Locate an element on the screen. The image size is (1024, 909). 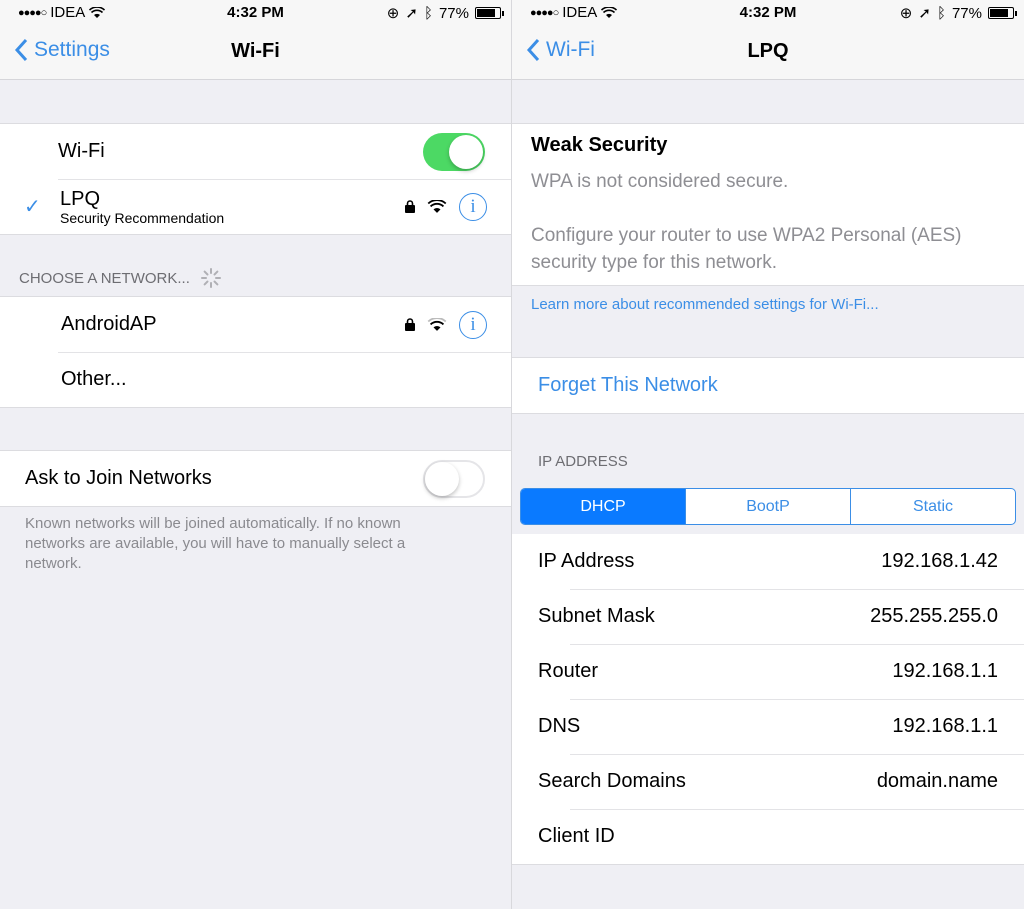
navigation-bar: Settings Wi-Fi is located at coordinates (255, 54).